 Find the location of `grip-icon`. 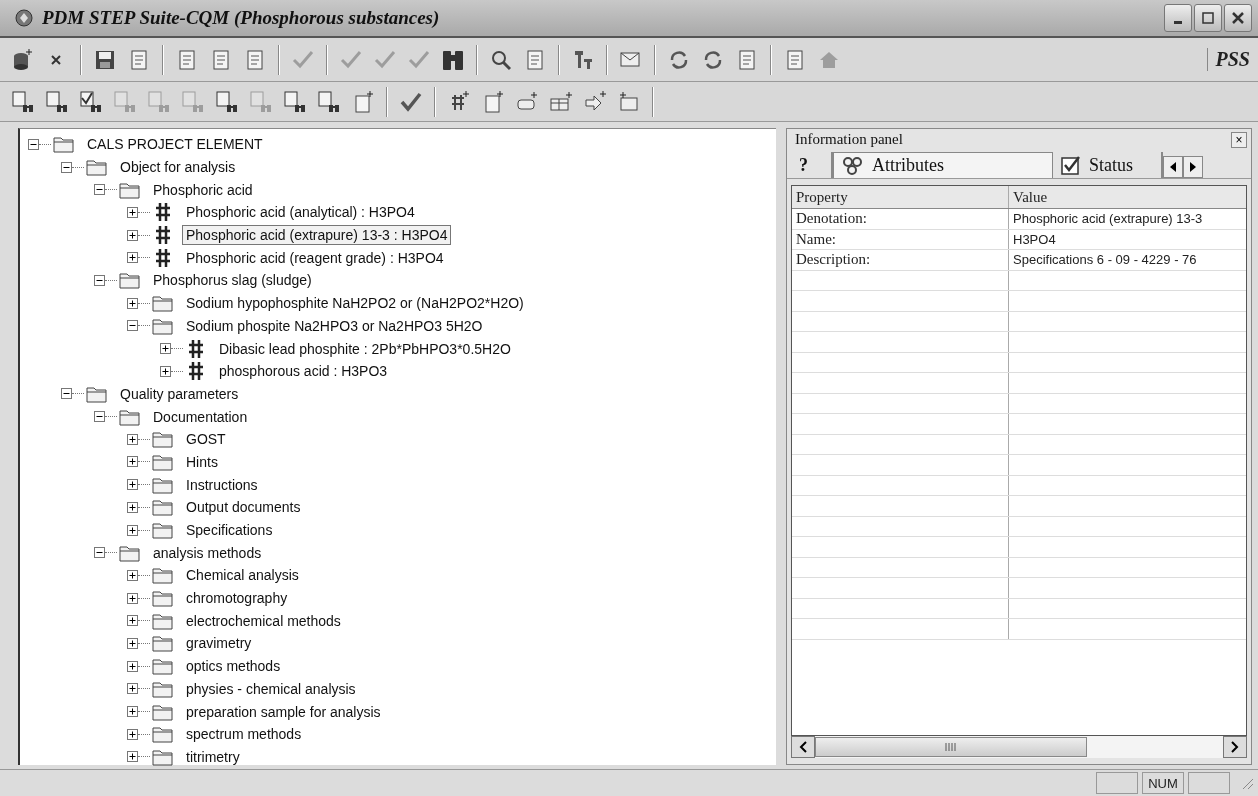

grip-icon is located at coordinates (951, 747).